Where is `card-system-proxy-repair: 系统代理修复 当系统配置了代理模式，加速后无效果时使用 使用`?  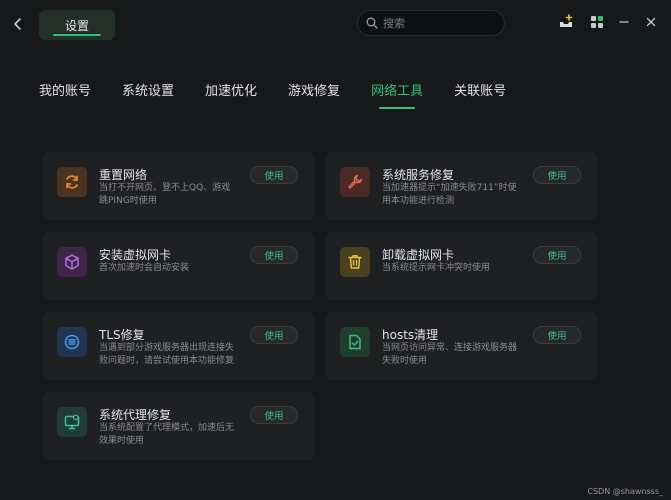
card-system-proxy-repair: 系统代理修复 当系统配置了代理模式，加速后无效果时使用 使用 is located at coordinates (178, 426).